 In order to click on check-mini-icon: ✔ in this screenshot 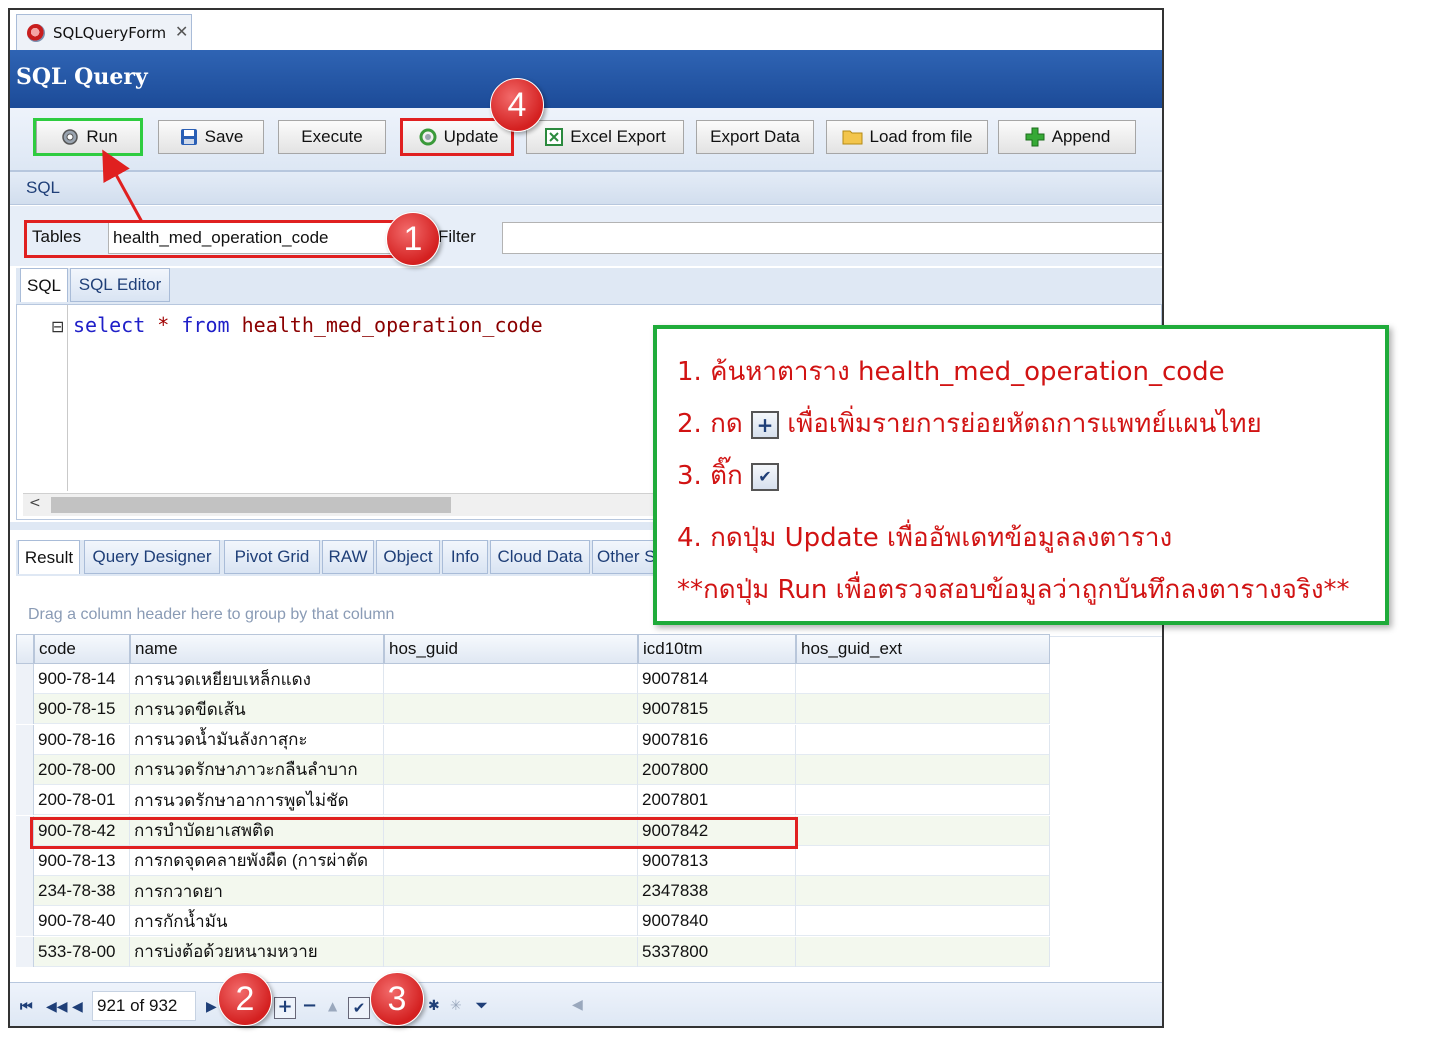, I will do `click(764, 476)`.